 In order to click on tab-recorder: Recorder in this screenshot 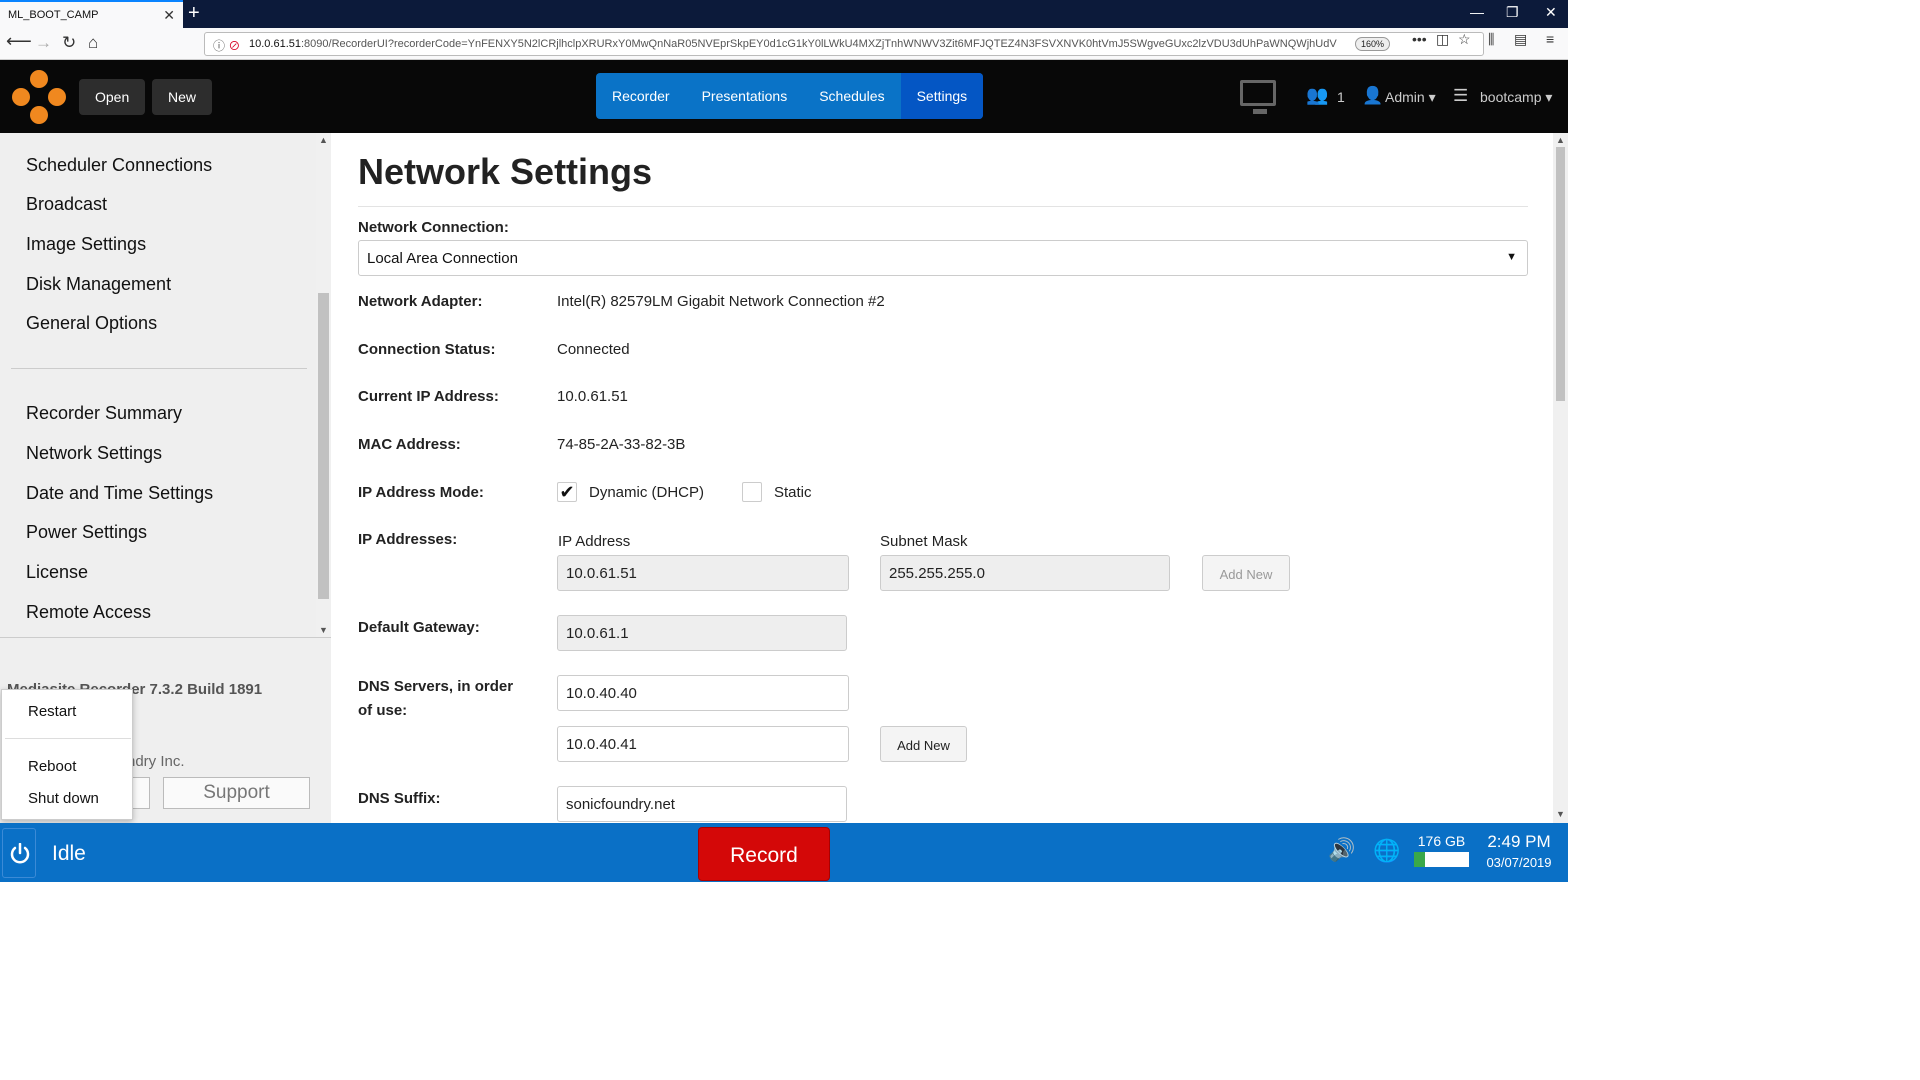, I will do `click(641, 96)`.